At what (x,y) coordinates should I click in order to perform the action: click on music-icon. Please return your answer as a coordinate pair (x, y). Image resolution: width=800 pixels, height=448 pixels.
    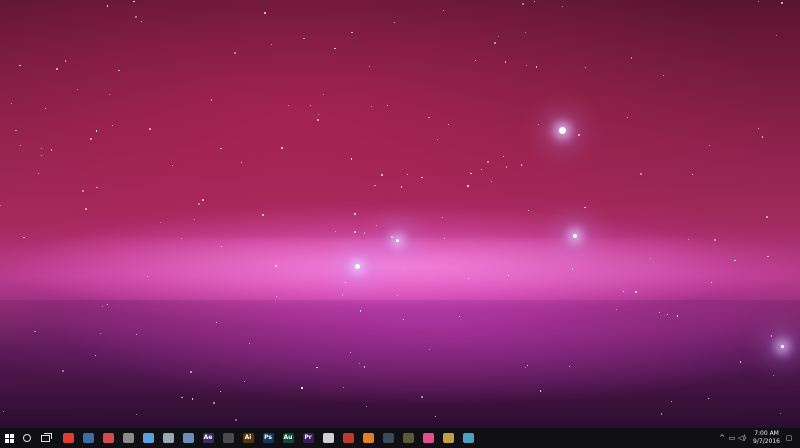
    Looking at the image, I should click on (428, 438).